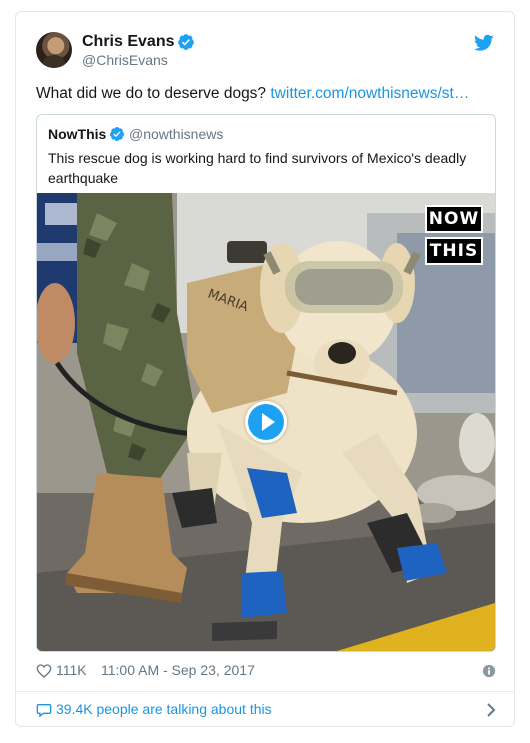 This screenshot has width=530, height=743. I want to click on avatar, so click(54, 50).